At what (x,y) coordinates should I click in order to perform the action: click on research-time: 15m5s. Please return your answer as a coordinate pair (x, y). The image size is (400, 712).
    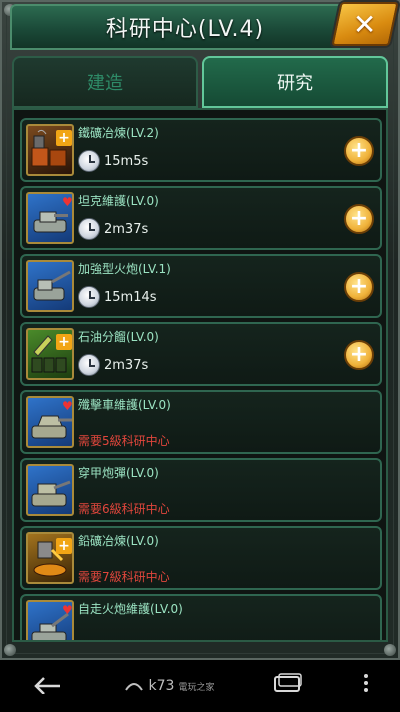
    Looking at the image, I should click on (126, 161).